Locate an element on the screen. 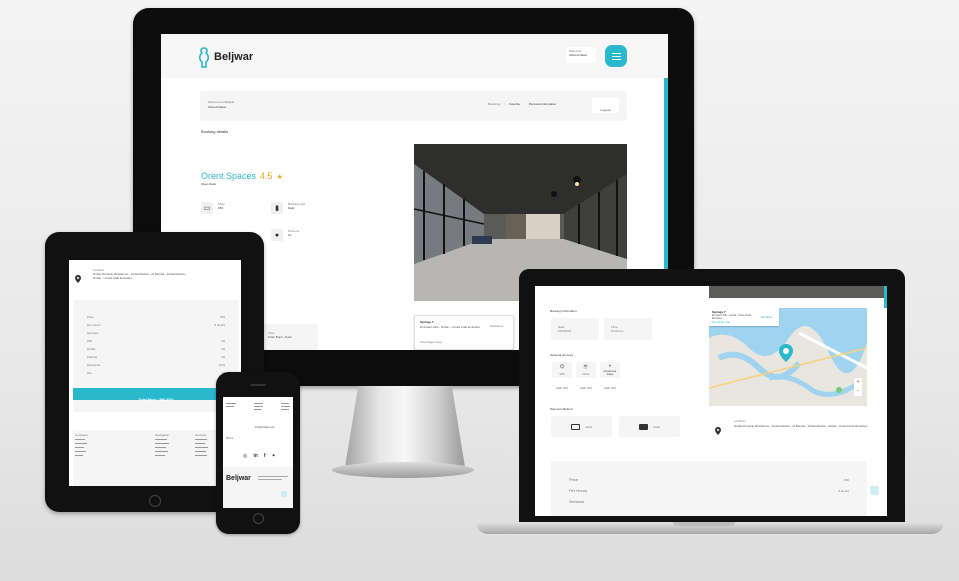  brand-logo: Beljwar is located at coordinates (225, 57).